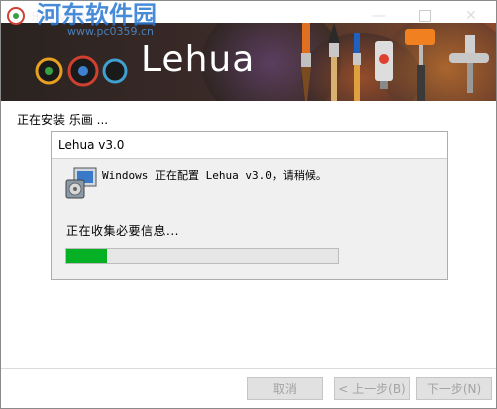  What do you see at coordinates (91, 145) in the screenshot?
I see `panel-title: Lehua v3.0` at bounding box center [91, 145].